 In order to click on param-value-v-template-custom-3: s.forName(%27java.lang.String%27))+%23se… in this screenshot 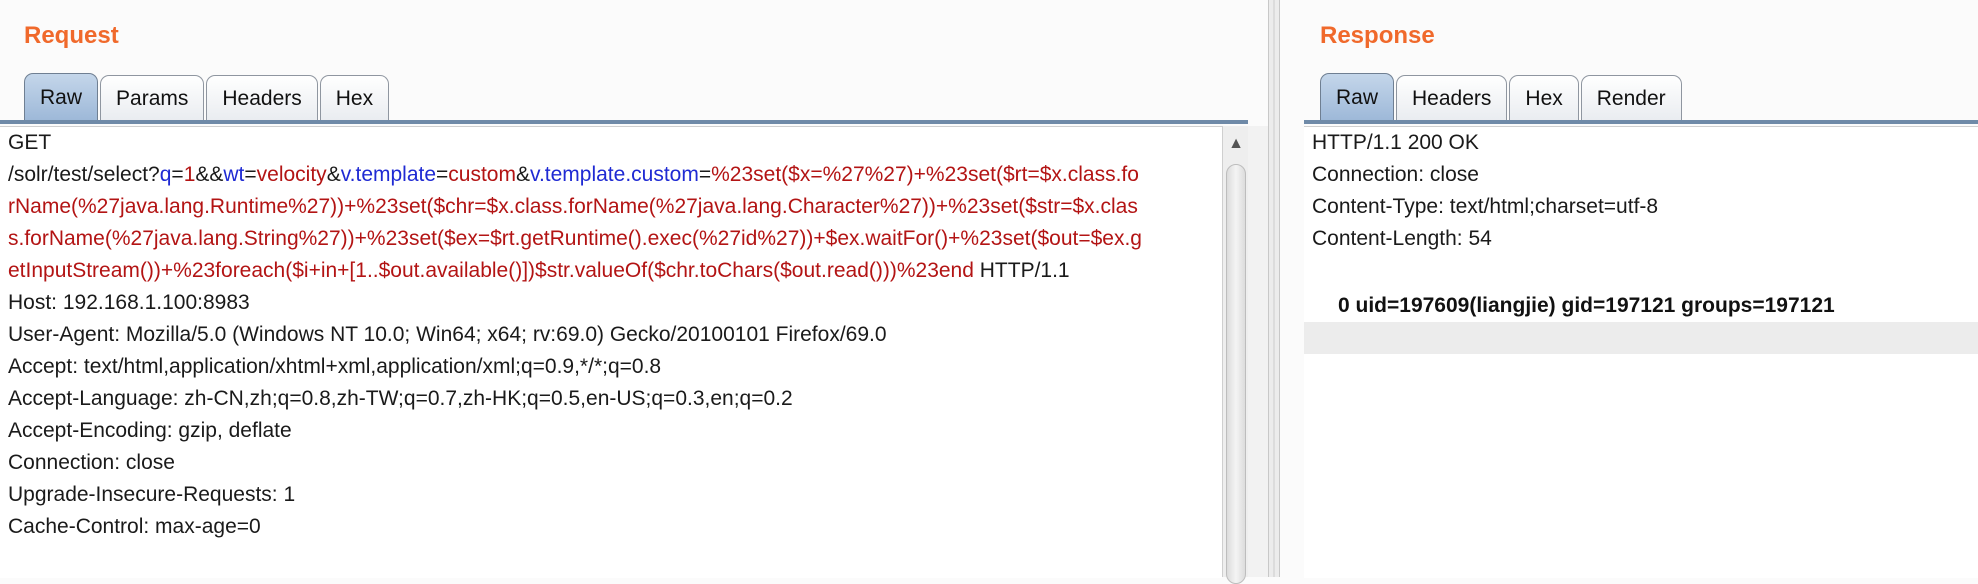, I will do `click(575, 238)`.